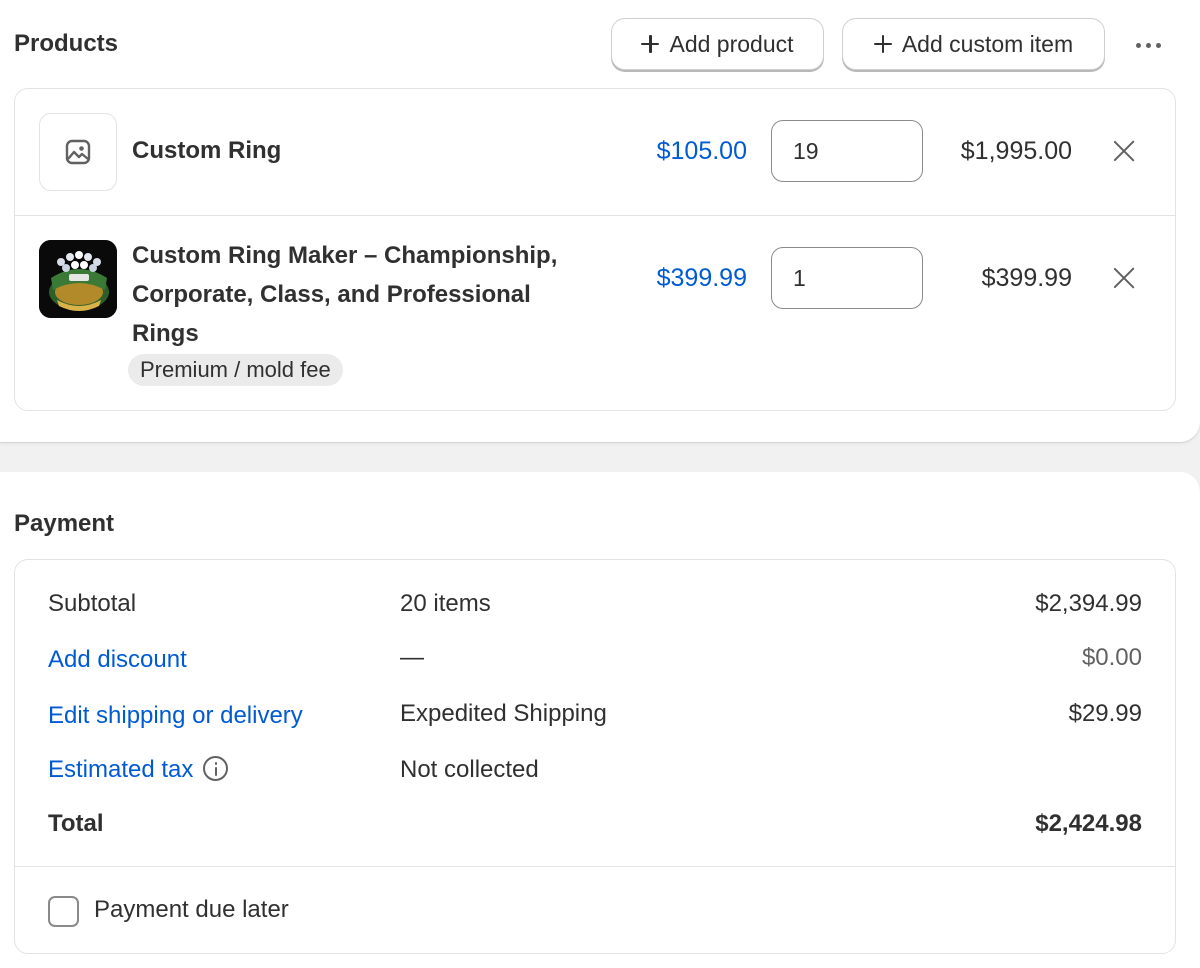 The height and width of the screenshot is (968, 1200). I want to click on add-custom-item-label: Add custom item, so click(987, 43).